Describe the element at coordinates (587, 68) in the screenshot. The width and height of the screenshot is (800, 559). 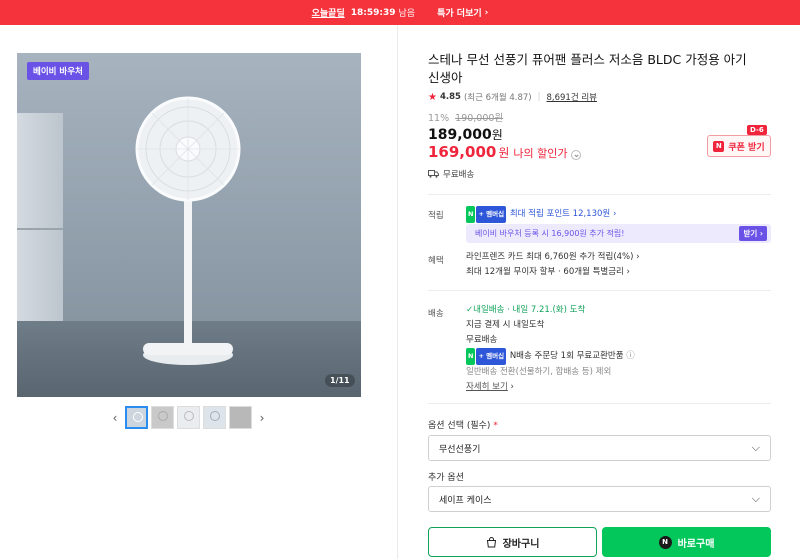
I see `product-title: 스테나 무선 선풍기 퓨어팬 플러스 저소음 BLDC 가정용 아기 신생아` at that location.